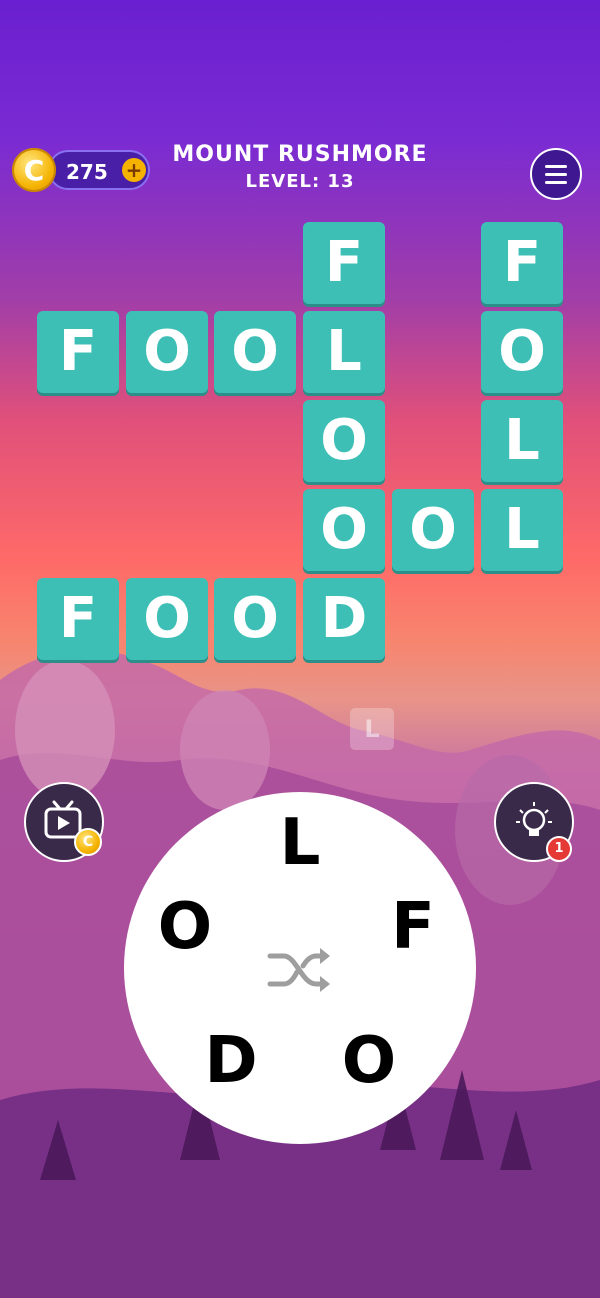 This screenshot has width=600, height=1298. I want to click on wheel-letter: F, so click(413, 927).